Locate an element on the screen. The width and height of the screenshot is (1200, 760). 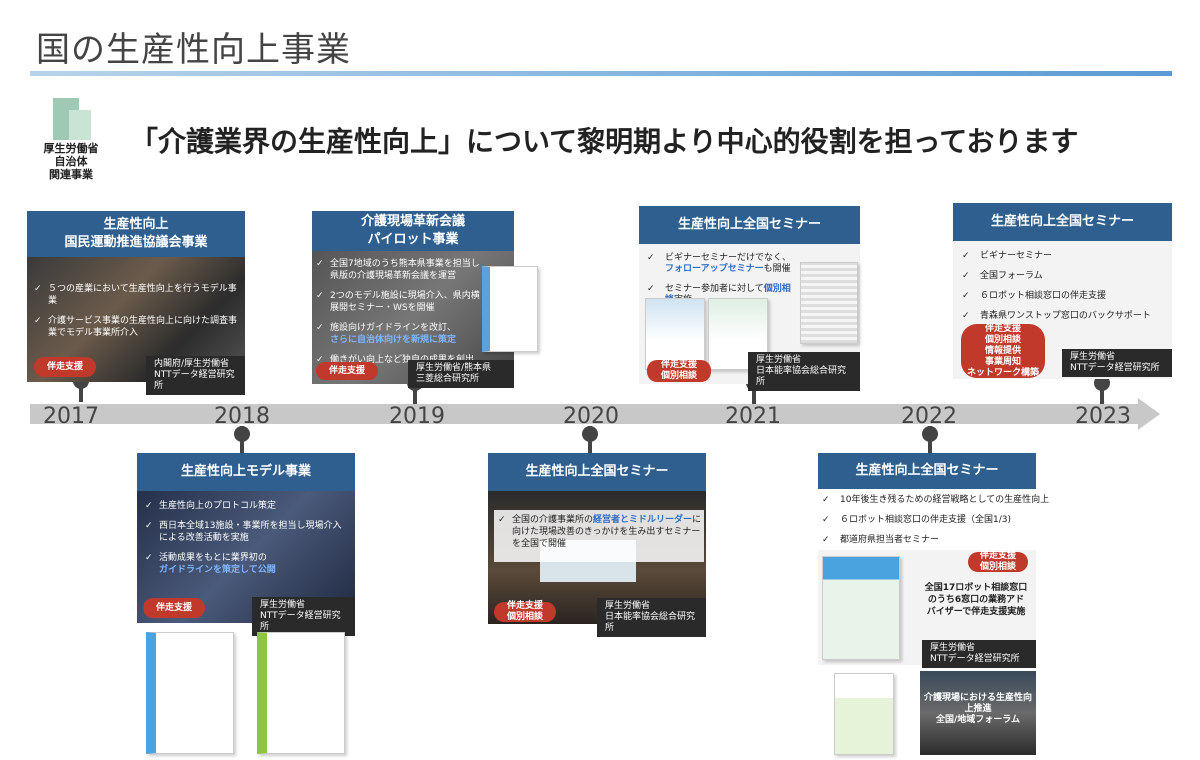
card-2017-pill: 伴走支援 is located at coordinates (65, 367).